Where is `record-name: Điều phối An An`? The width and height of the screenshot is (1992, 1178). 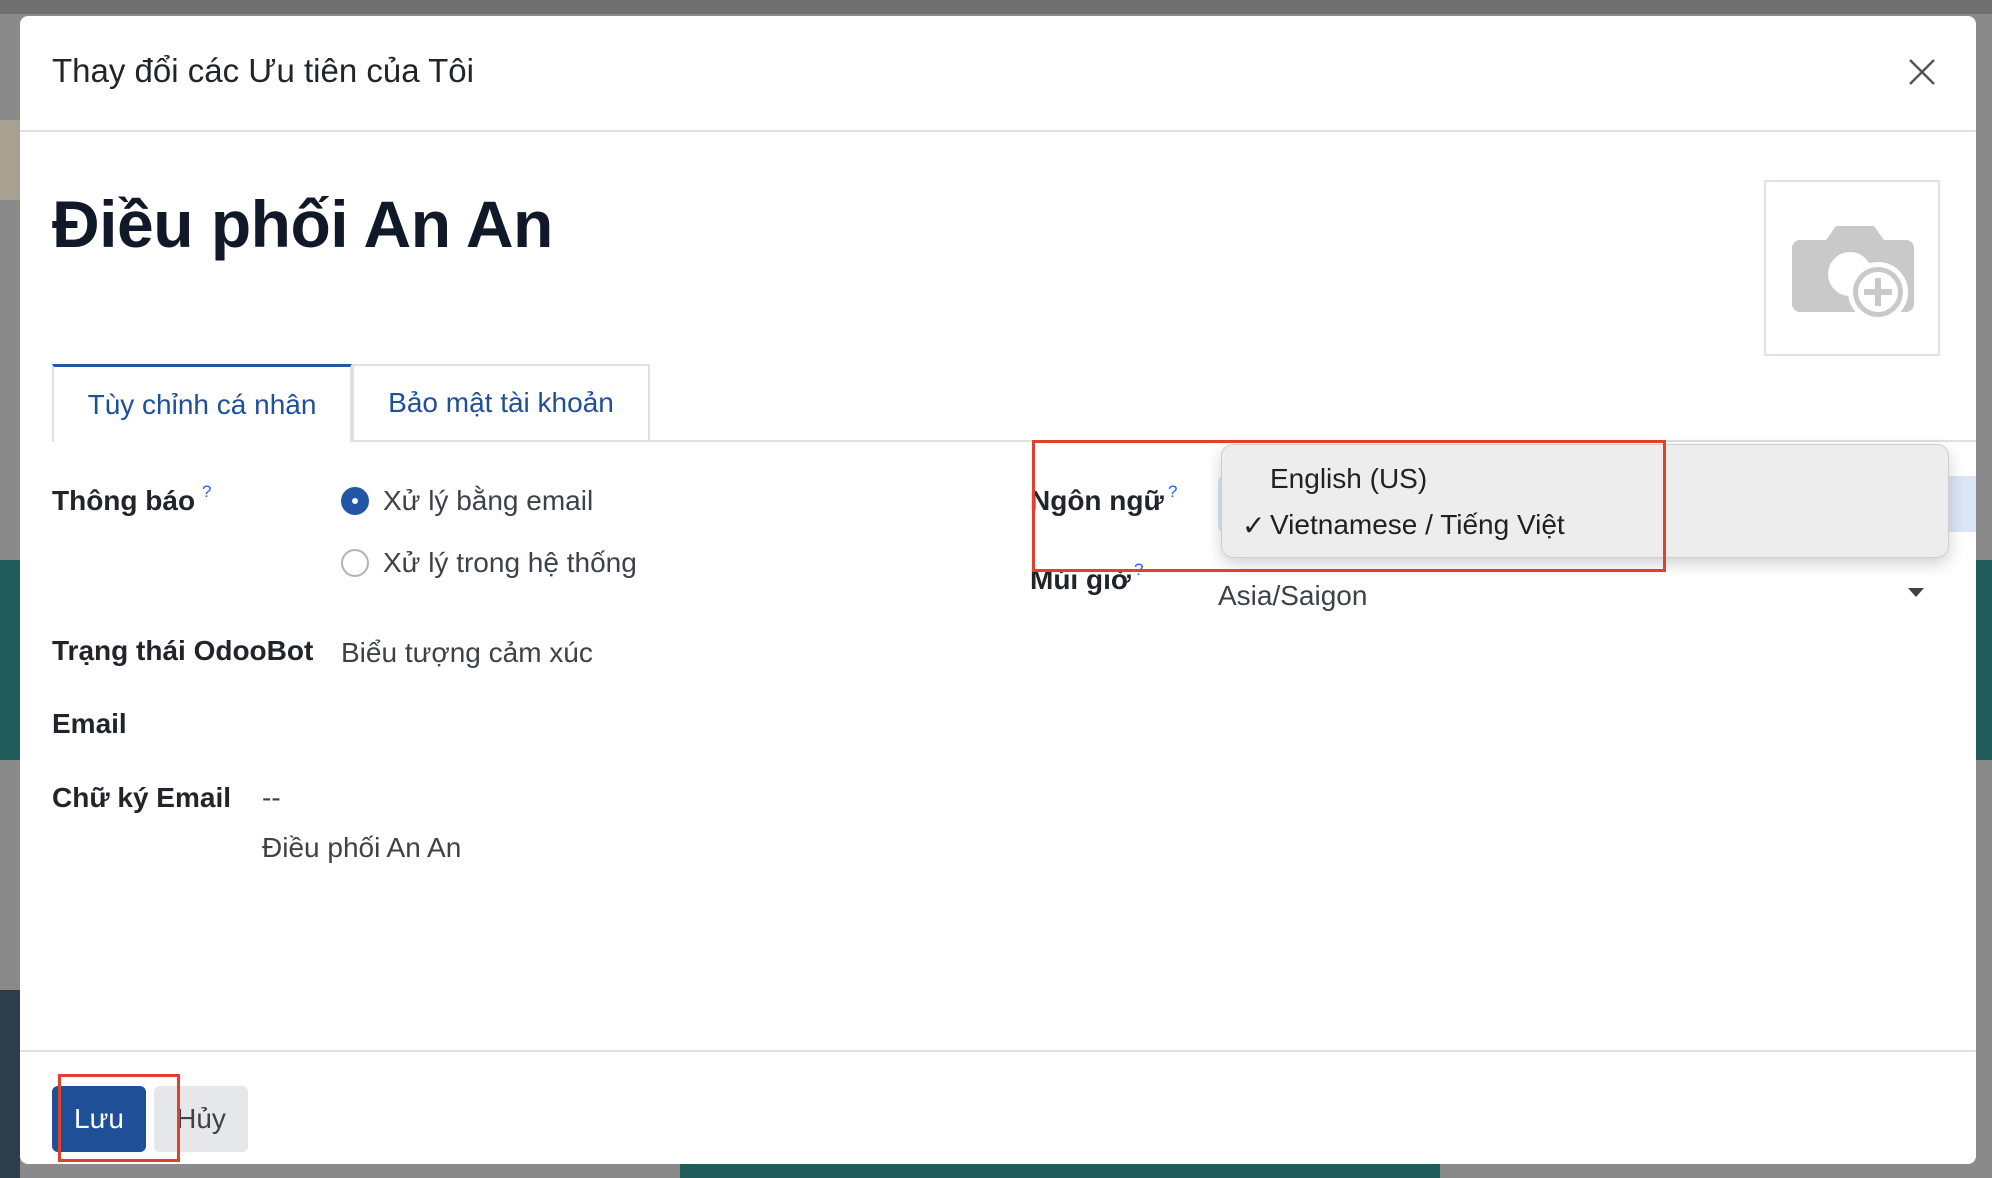 record-name: Điều phối An An is located at coordinates (302, 224).